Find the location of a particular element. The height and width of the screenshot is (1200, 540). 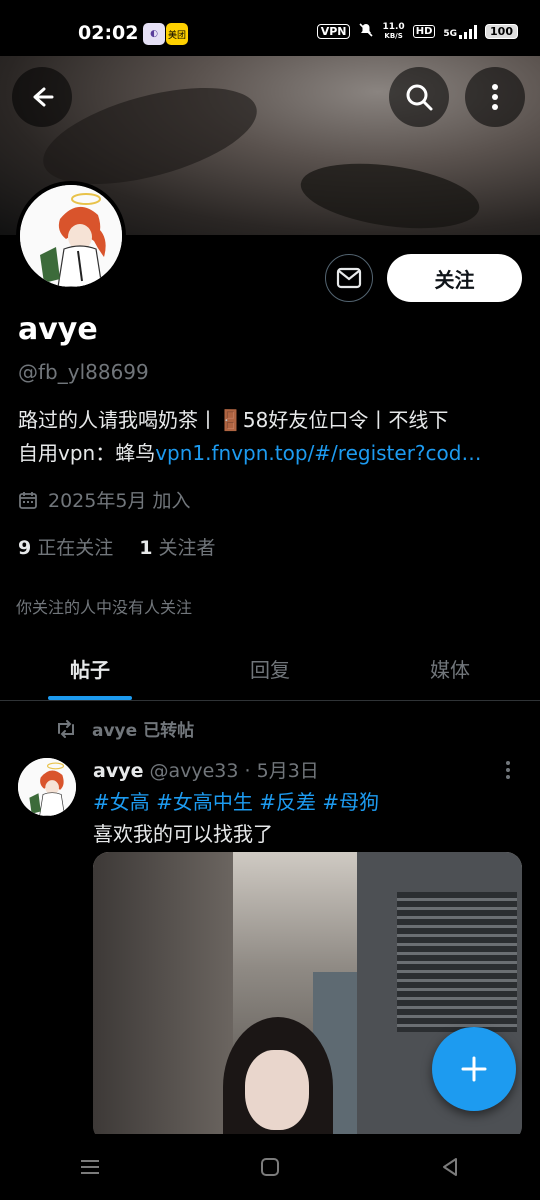

following-label: 正在关注 is located at coordinates (75, 548).